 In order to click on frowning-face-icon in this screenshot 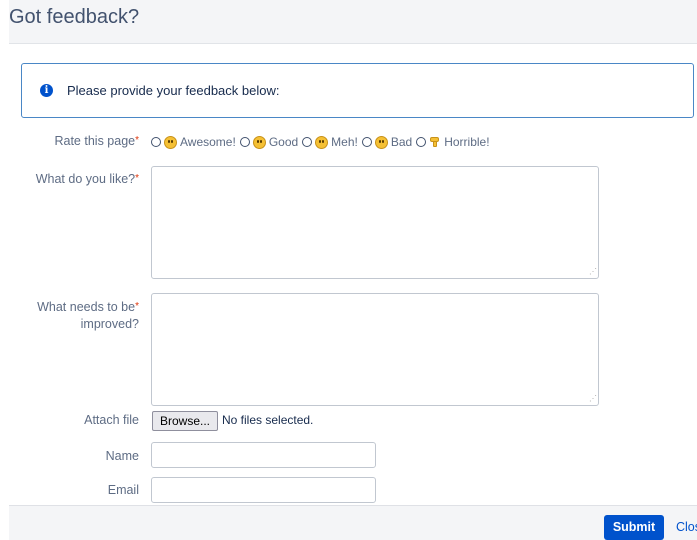, I will do `click(381, 142)`.